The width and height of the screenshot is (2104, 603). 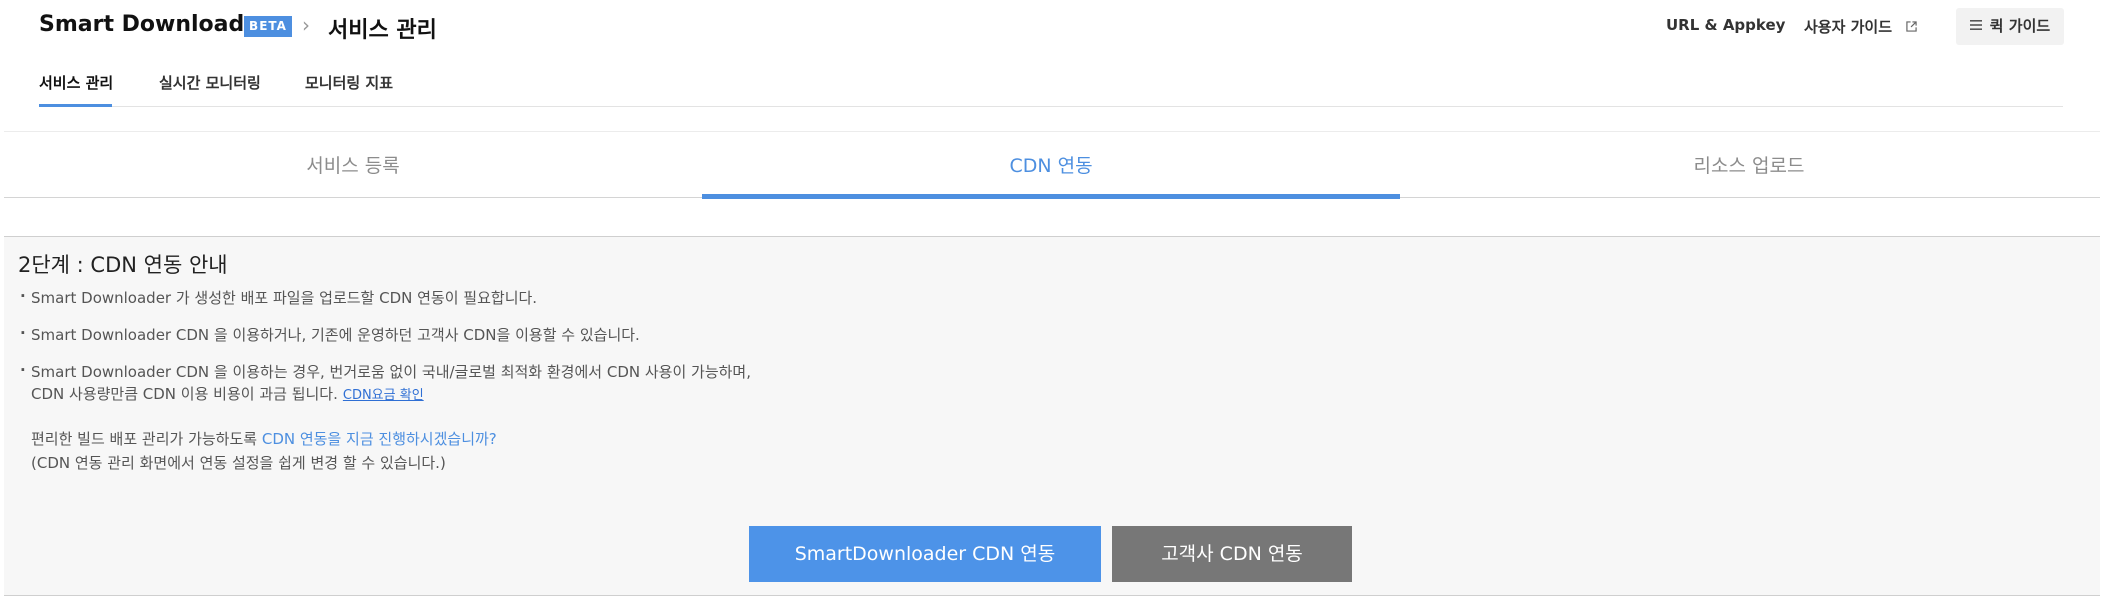 I want to click on url-appkey-link: URL & Appkey, so click(x=1725, y=25).